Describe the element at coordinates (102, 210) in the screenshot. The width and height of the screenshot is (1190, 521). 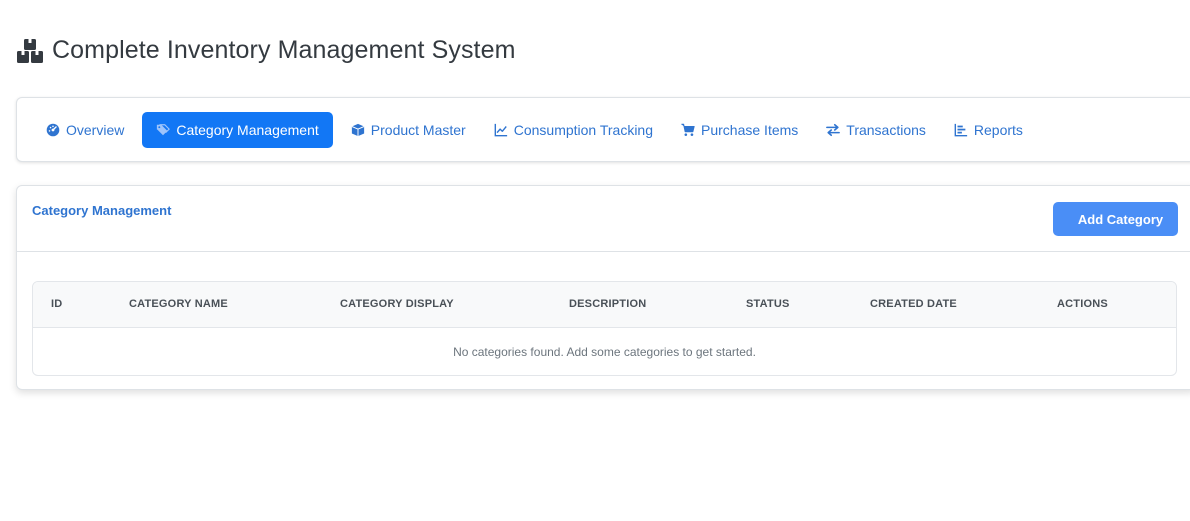
I see `panel-title: Category Management` at that location.